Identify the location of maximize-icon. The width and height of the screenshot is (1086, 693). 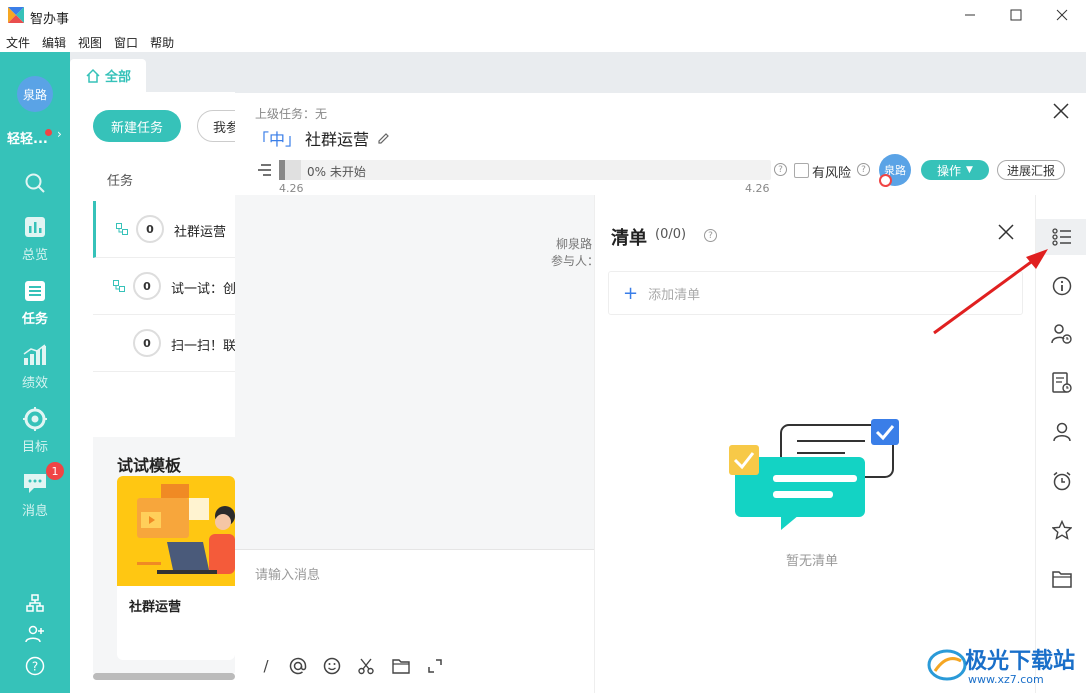
(1016, 15).